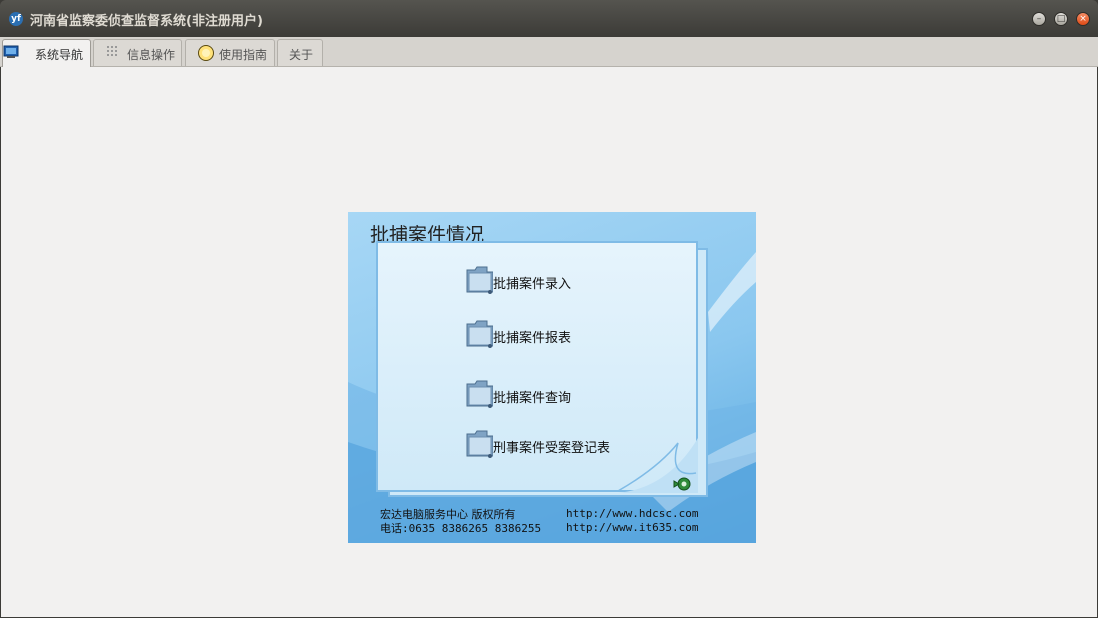 This screenshot has width=1098, height=618. Describe the element at coordinates (59, 55) in the screenshot. I see `tab-label: 系统导航` at that location.